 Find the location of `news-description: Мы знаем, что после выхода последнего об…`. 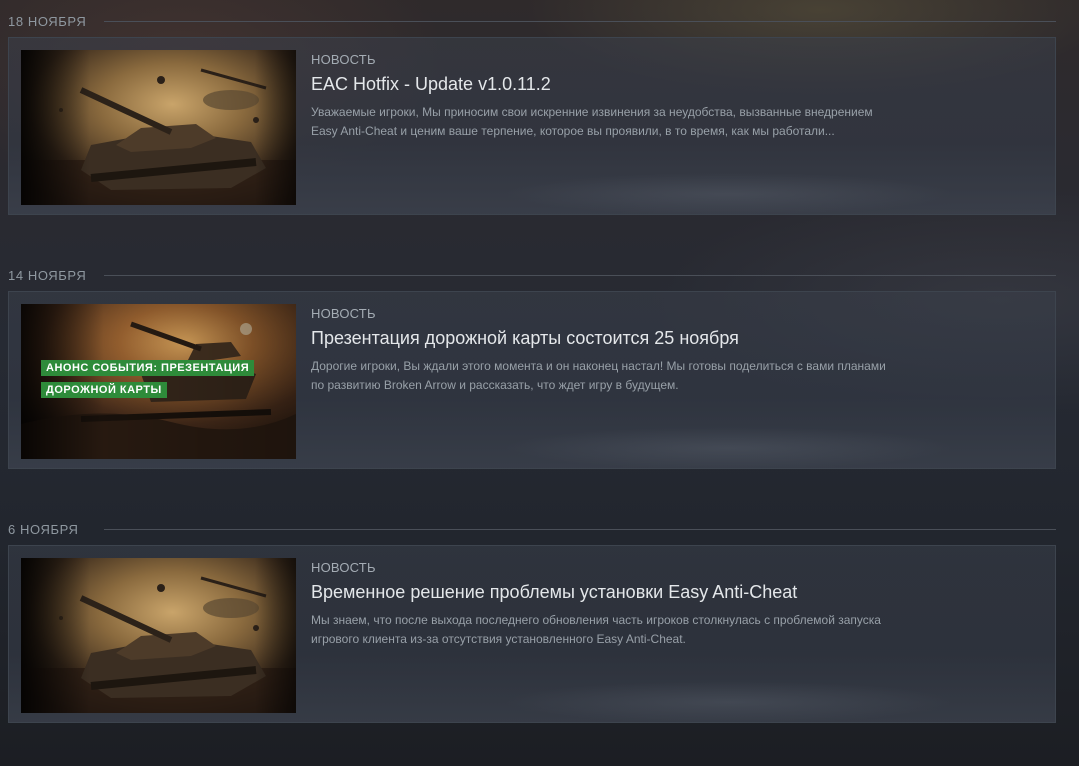

news-description: Мы знаем, что после выхода последнего об… is located at coordinates (596, 629).